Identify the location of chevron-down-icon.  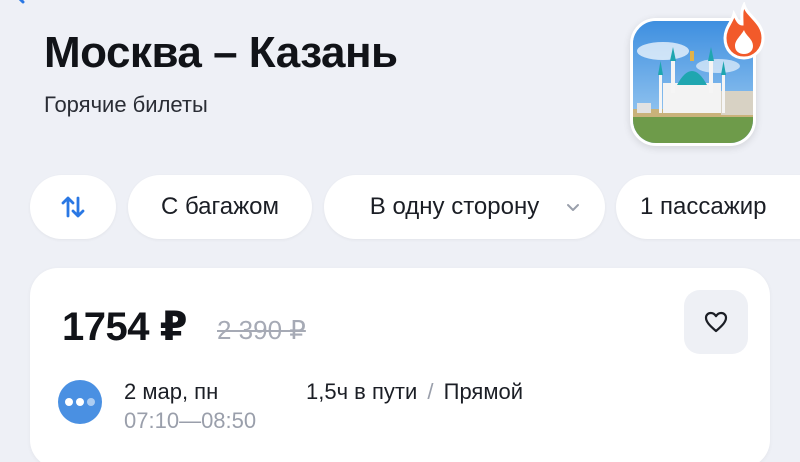
(573, 207).